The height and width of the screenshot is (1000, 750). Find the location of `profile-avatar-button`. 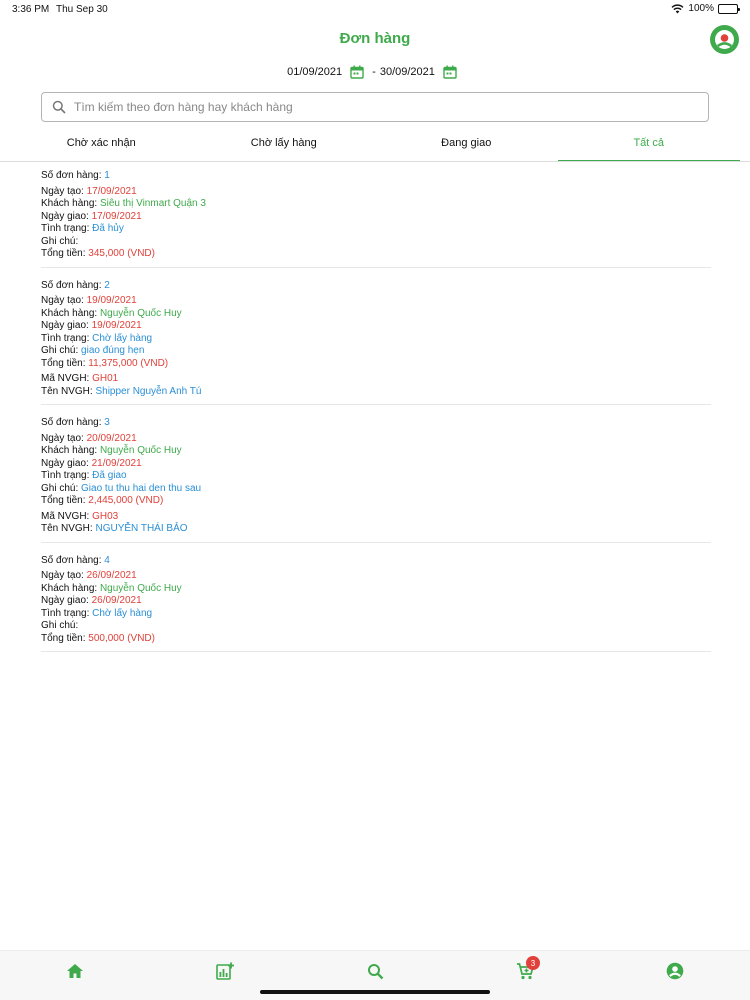

profile-avatar-button is located at coordinates (724, 39).